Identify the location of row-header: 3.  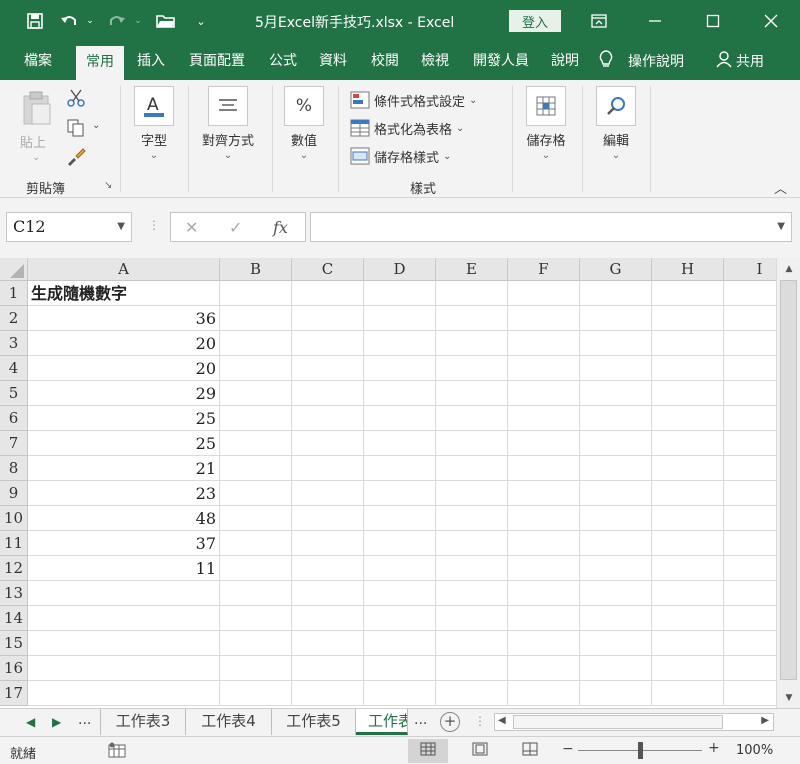
(14, 343).